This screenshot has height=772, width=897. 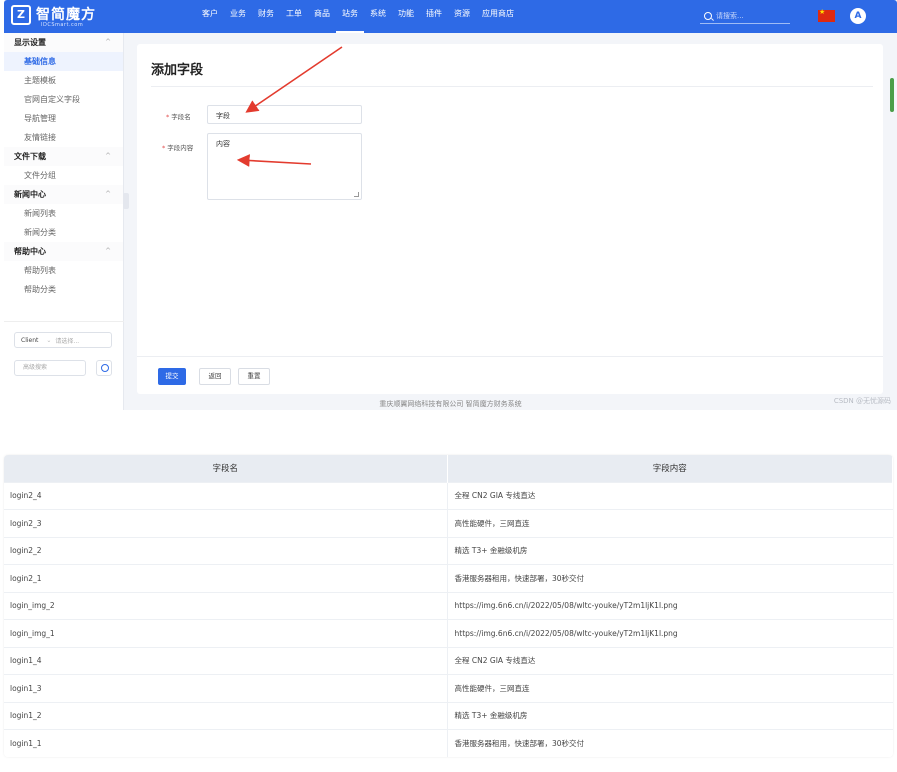 I want to click on table-row: login1_4 全程 CN2 GIA 专线直达, so click(x=448, y=660).